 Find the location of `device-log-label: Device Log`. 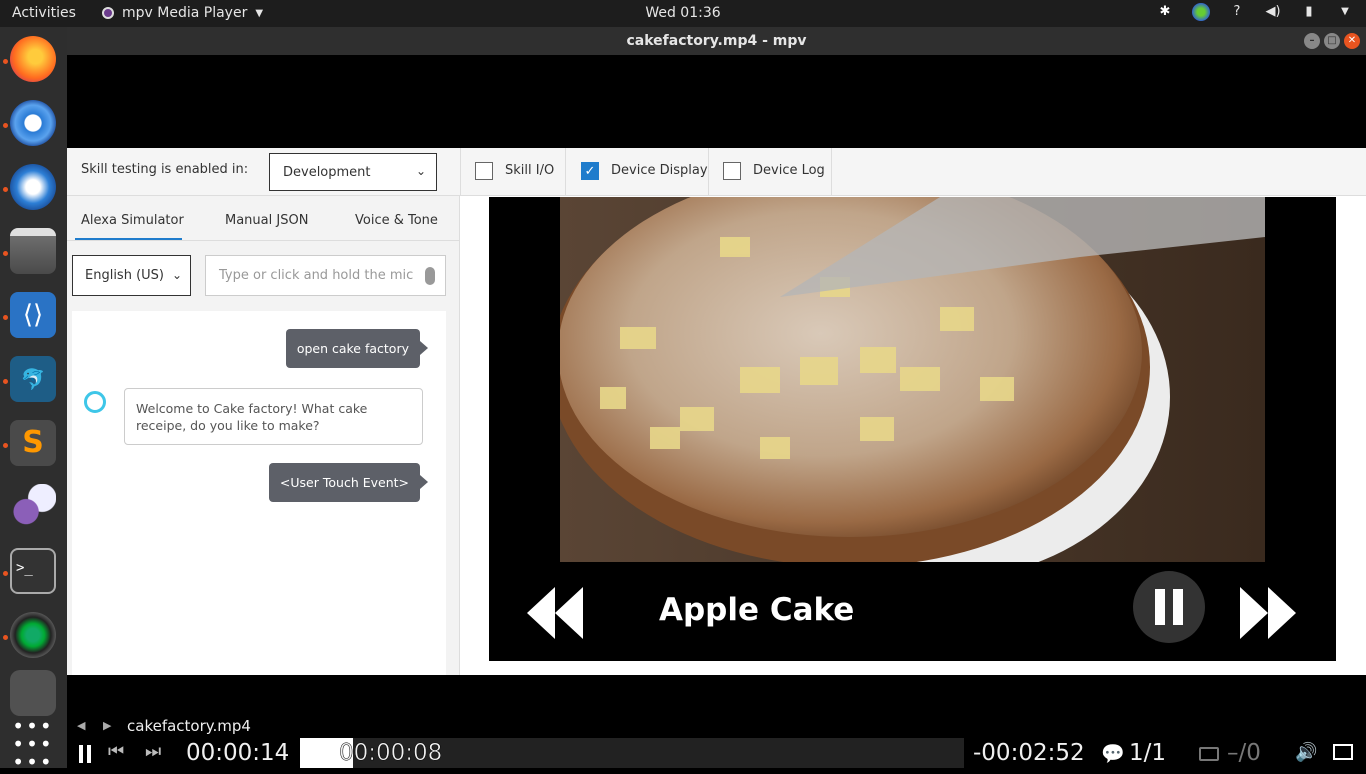

device-log-label: Device Log is located at coordinates (789, 170).